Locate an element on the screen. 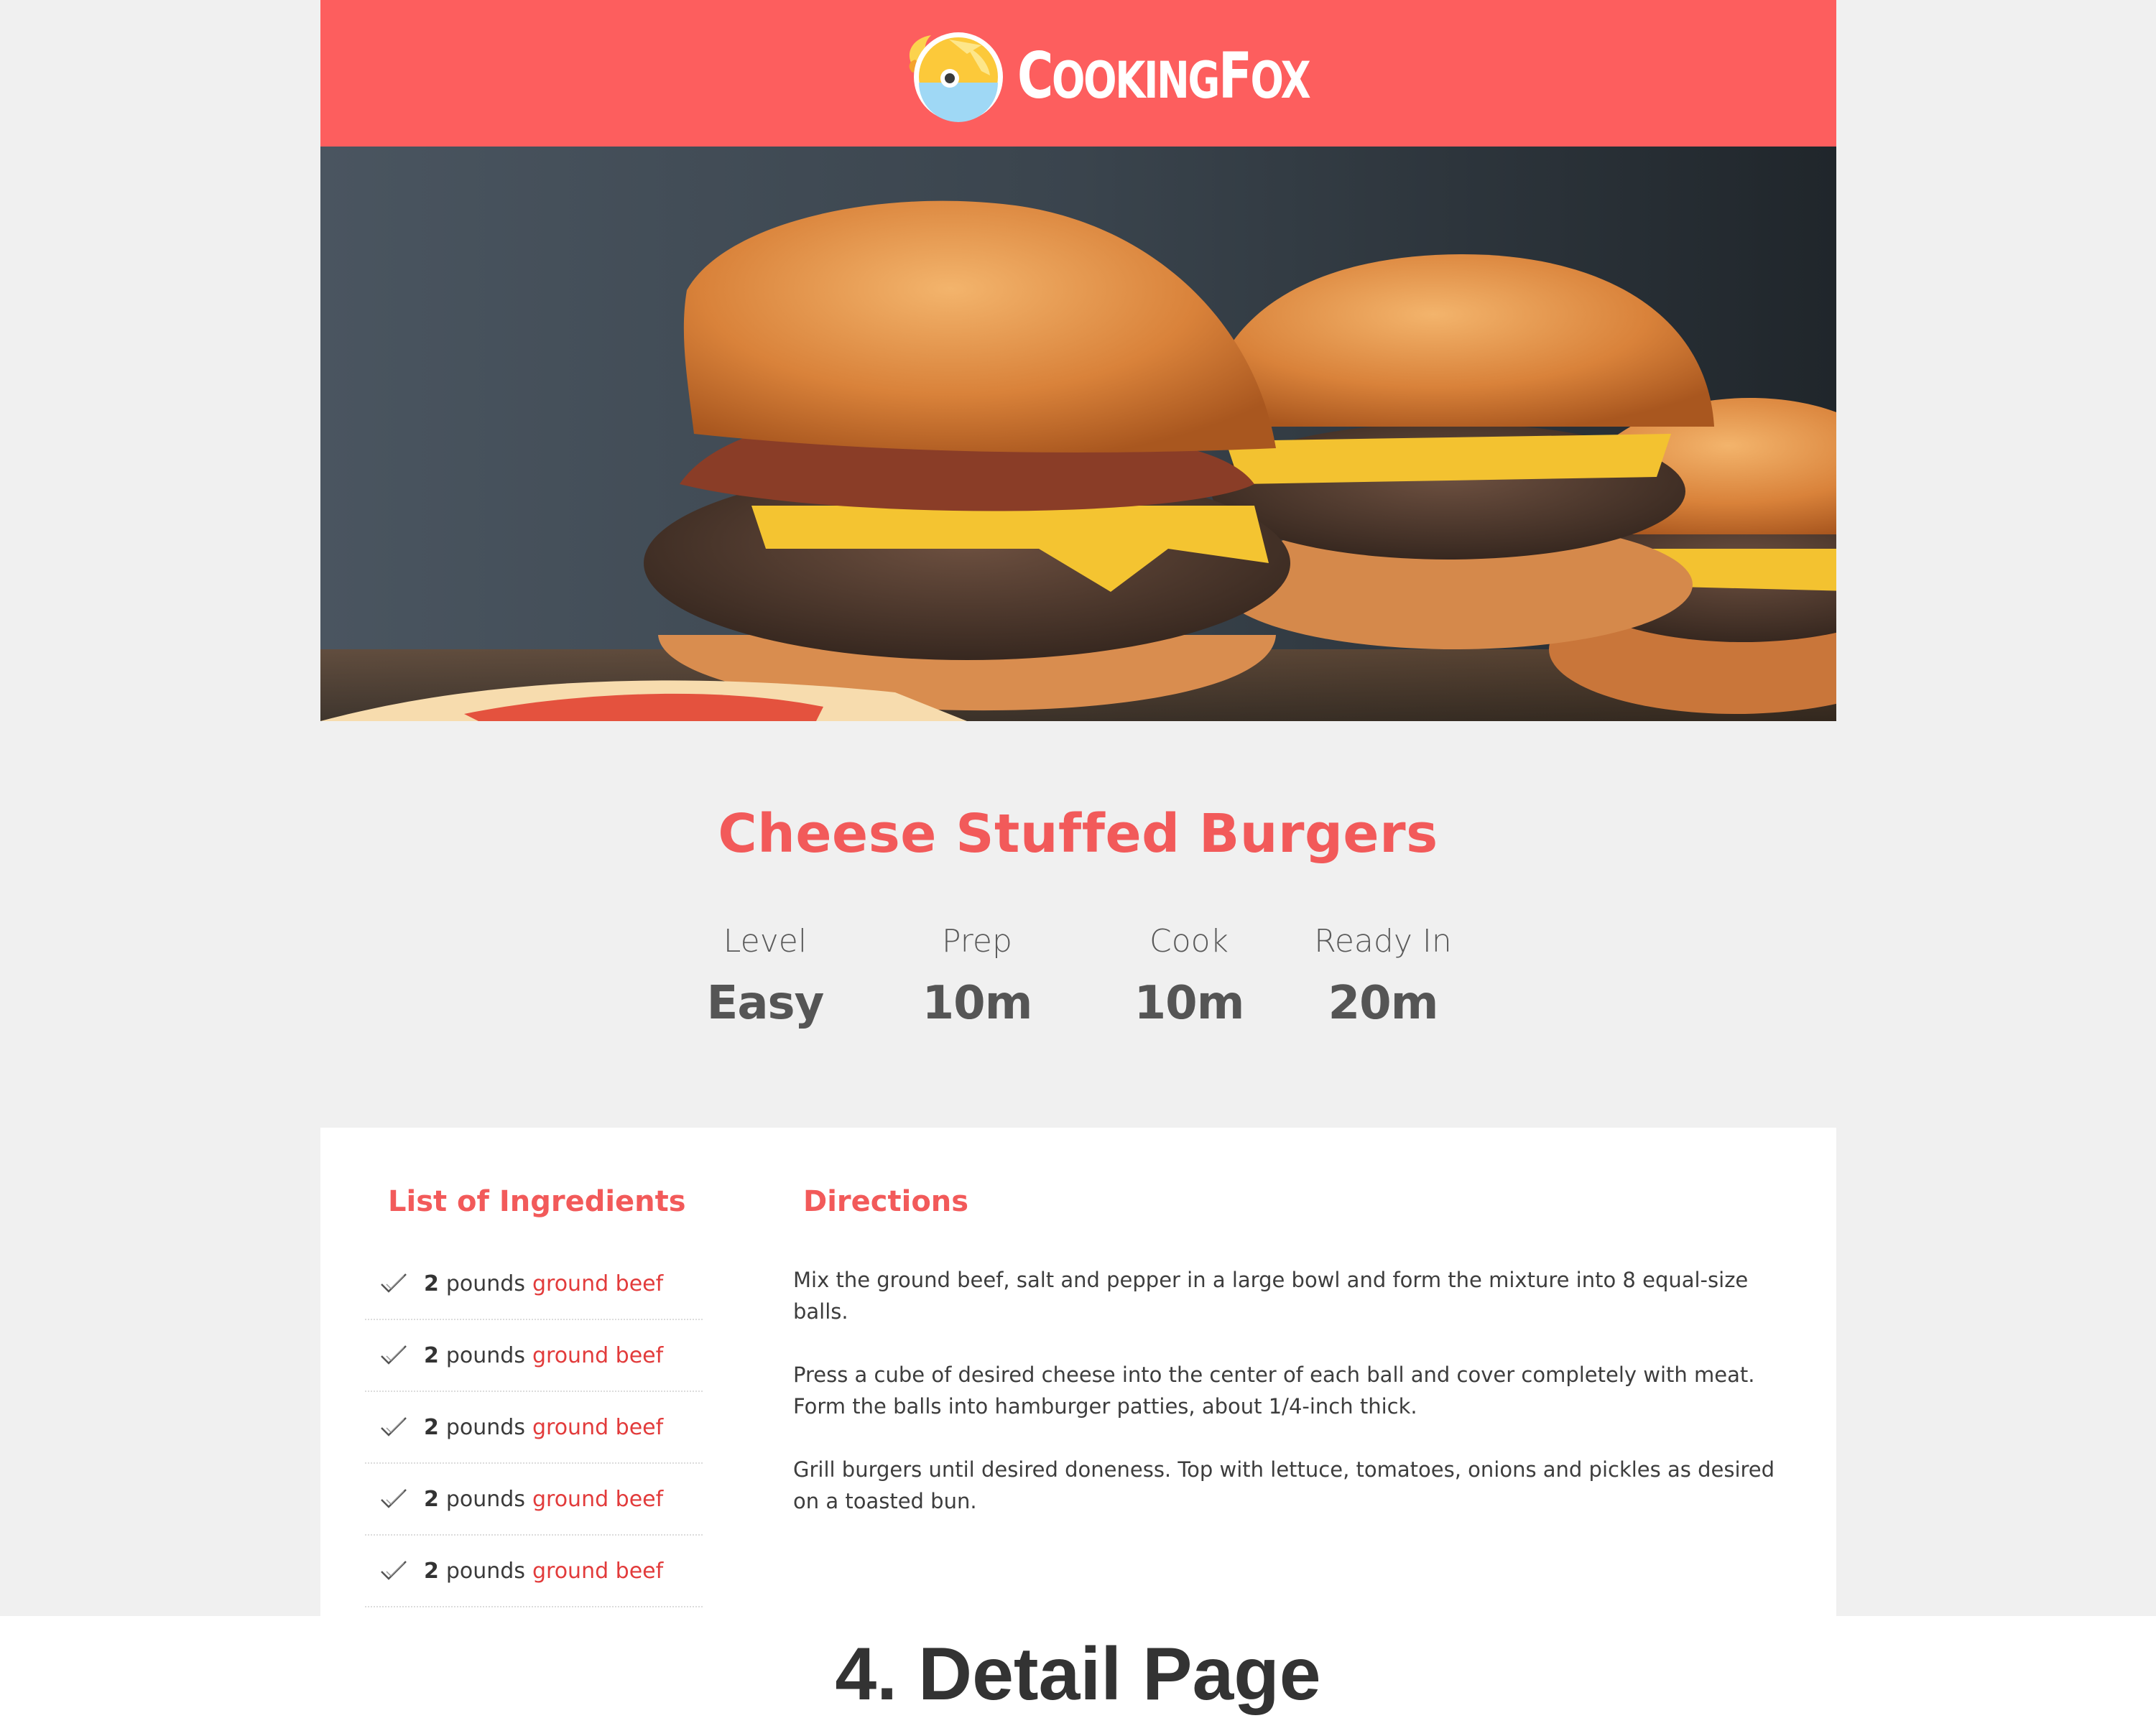 The image size is (2156, 1736). stat-value: Easy is located at coordinates (765, 1003).